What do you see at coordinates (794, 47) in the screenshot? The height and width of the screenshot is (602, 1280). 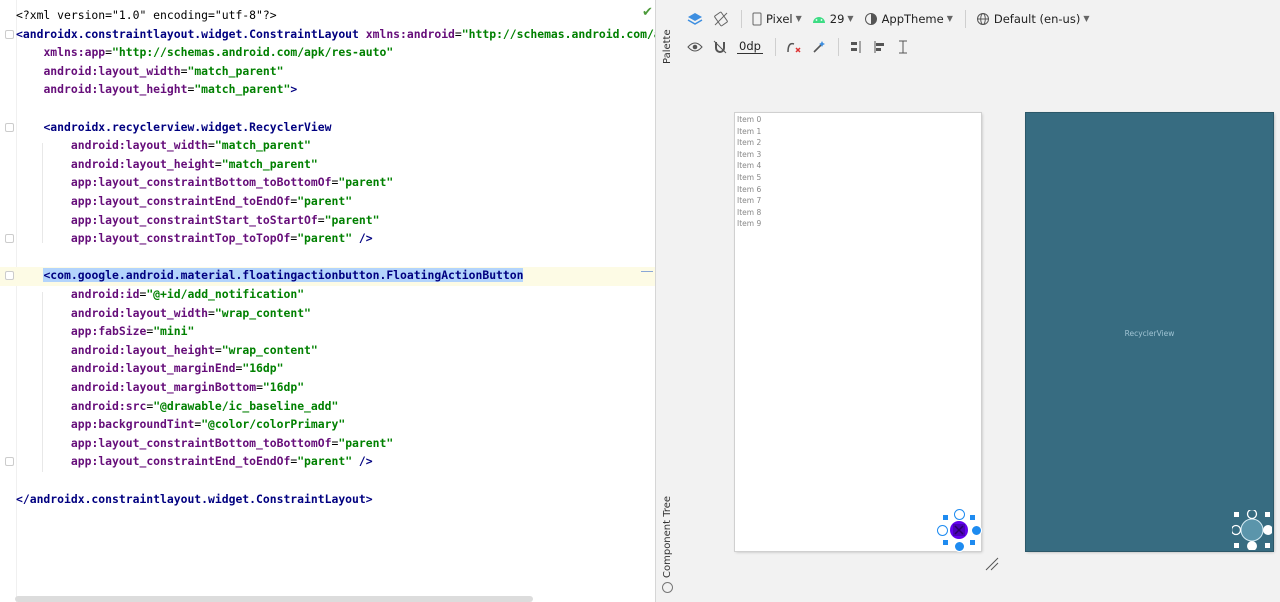 I see `clear-constraints-button` at bounding box center [794, 47].